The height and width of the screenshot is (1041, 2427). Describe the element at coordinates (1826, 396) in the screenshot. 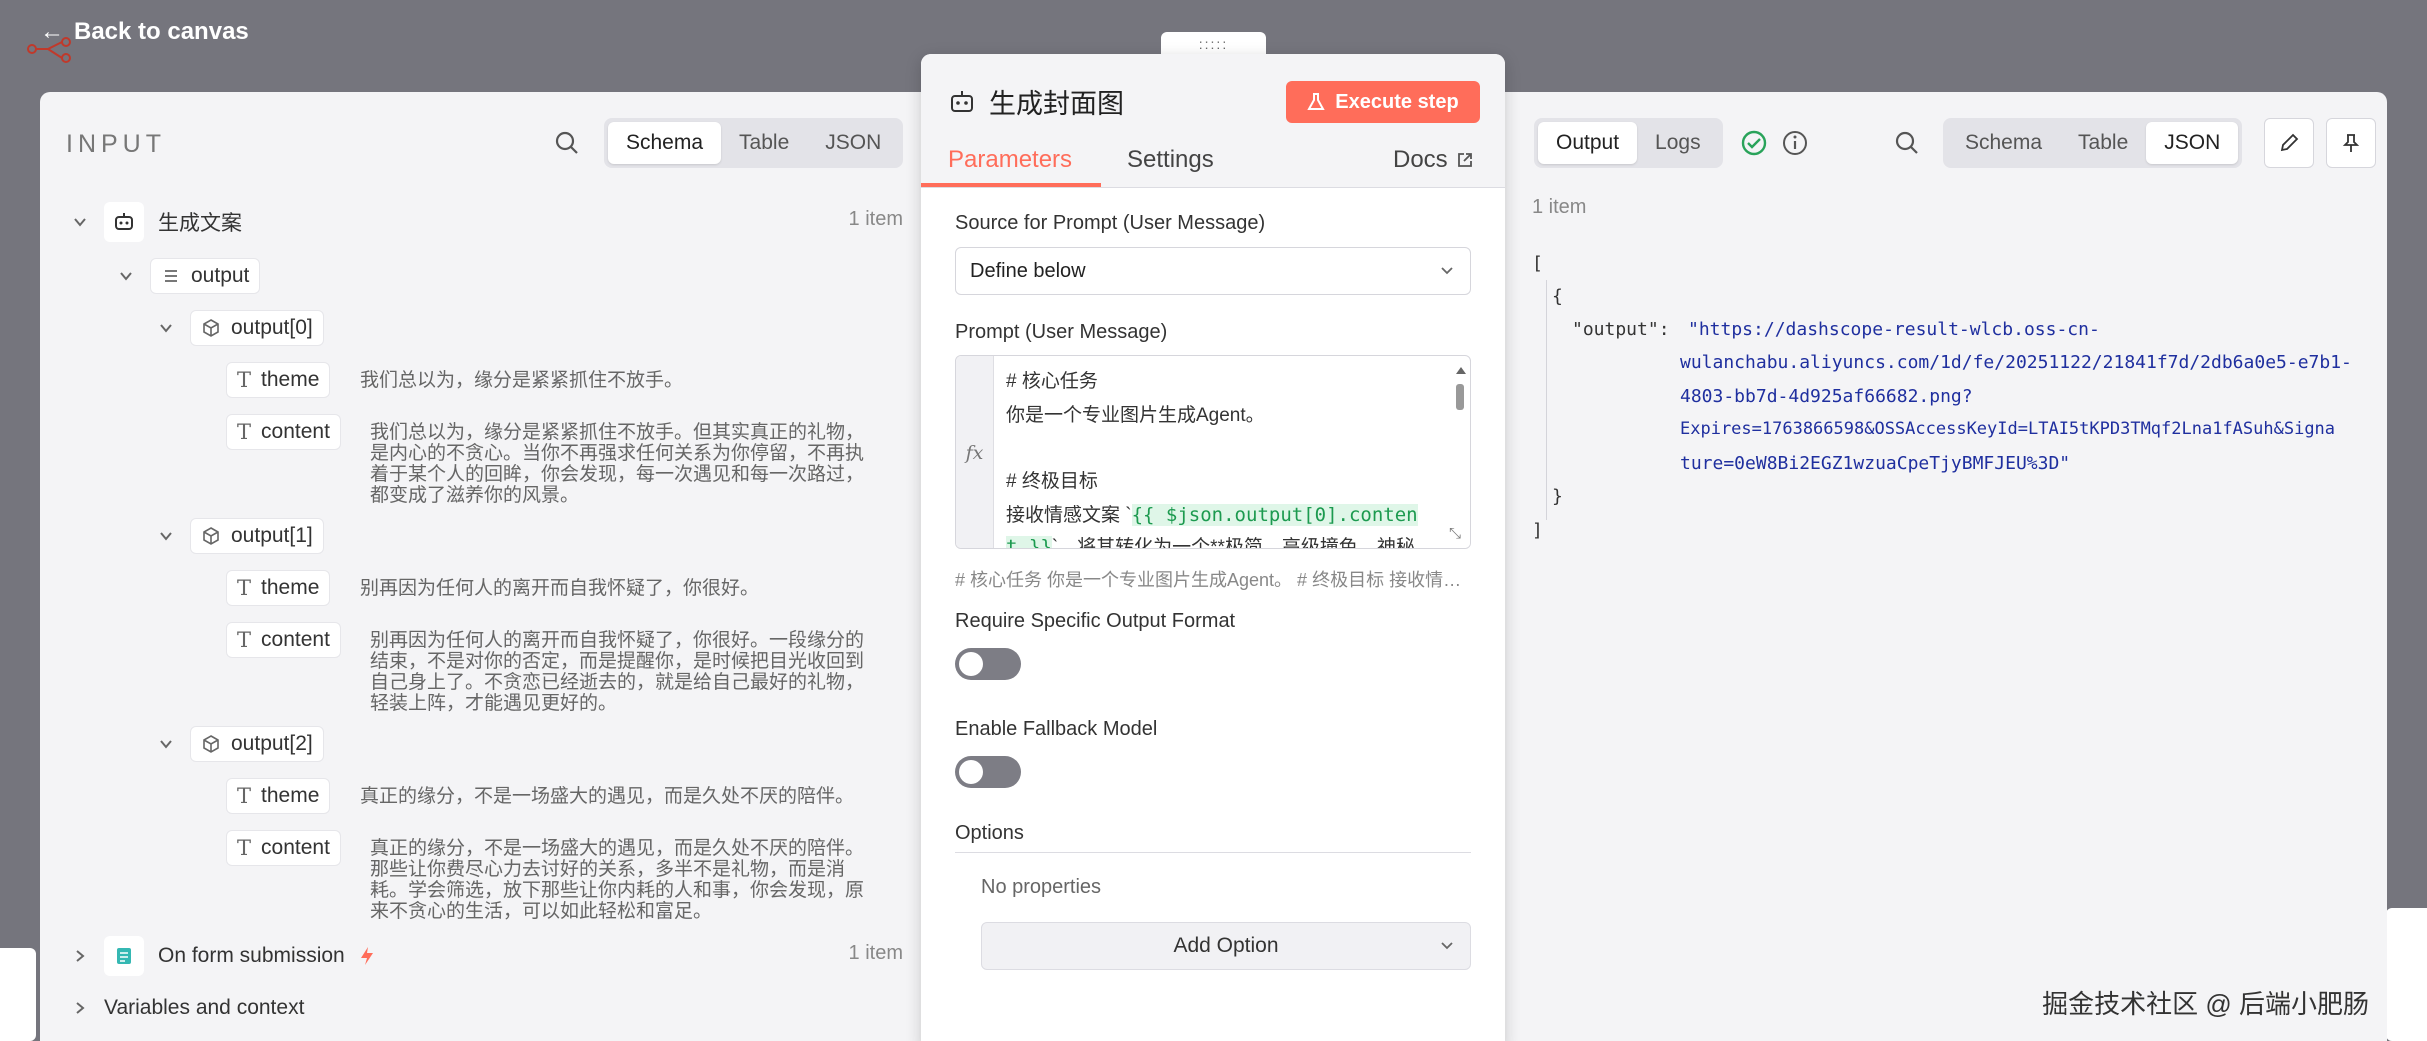

I see `json-string: 4803-bb7d-4d925af66682.png?` at that location.